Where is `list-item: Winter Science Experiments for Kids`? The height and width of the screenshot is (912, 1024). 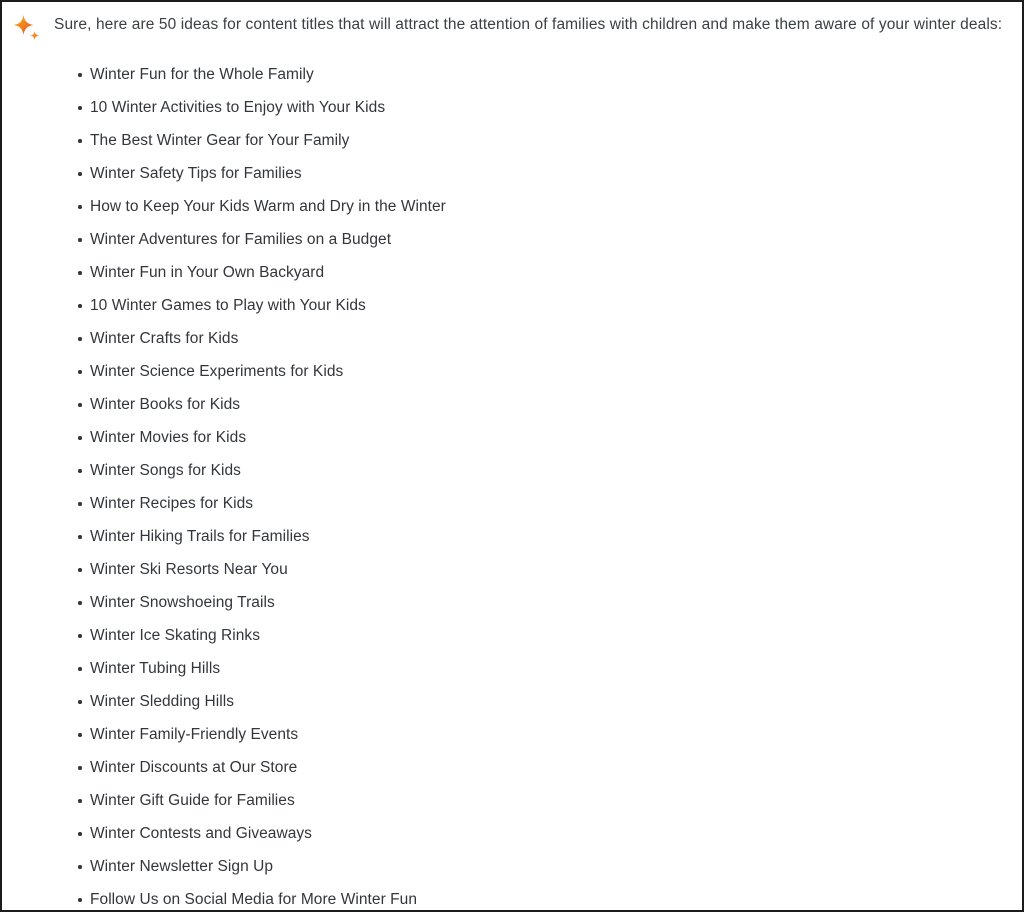 list-item: Winter Science Experiments for Kids is located at coordinates (512, 371).